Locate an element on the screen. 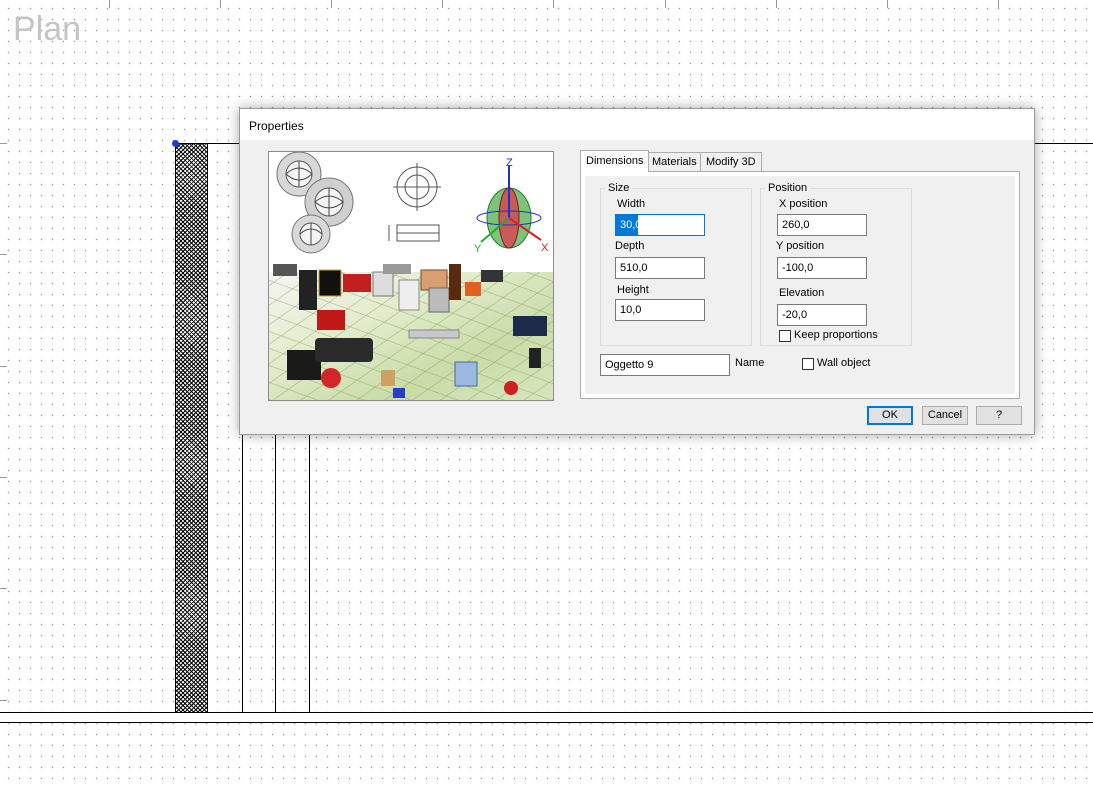 This screenshot has height=788, width=1093. object-name-field is located at coordinates (665, 365).